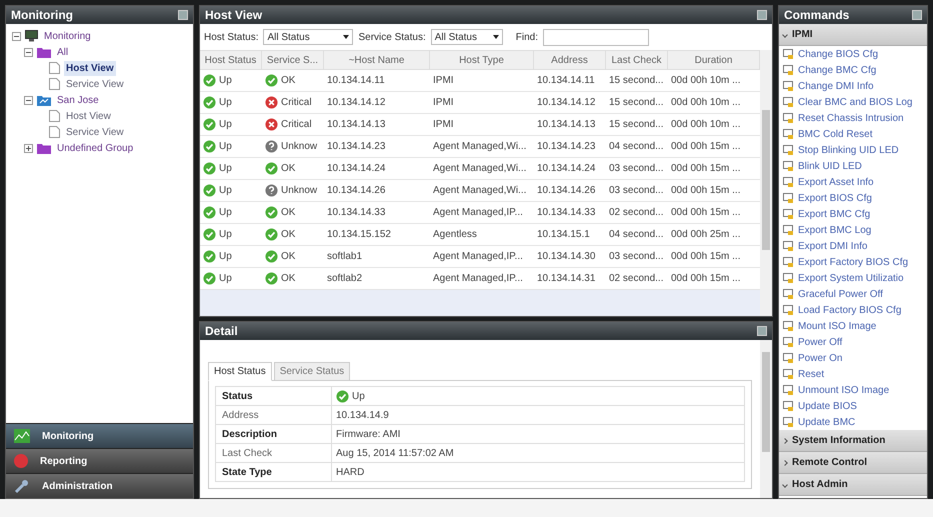  What do you see at coordinates (99, 485) in the screenshot?
I see `nav-button: Administration` at bounding box center [99, 485].